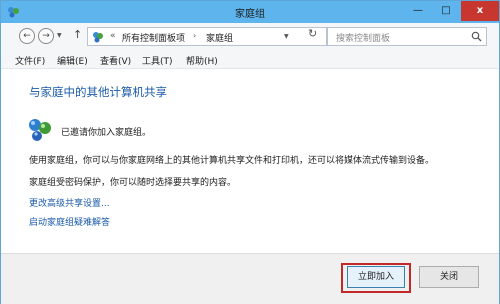 The height and width of the screenshot is (304, 500). What do you see at coordinates (27, 36) in the screenshot?
I see `back-button: ←` at bounding box center [27, 36].